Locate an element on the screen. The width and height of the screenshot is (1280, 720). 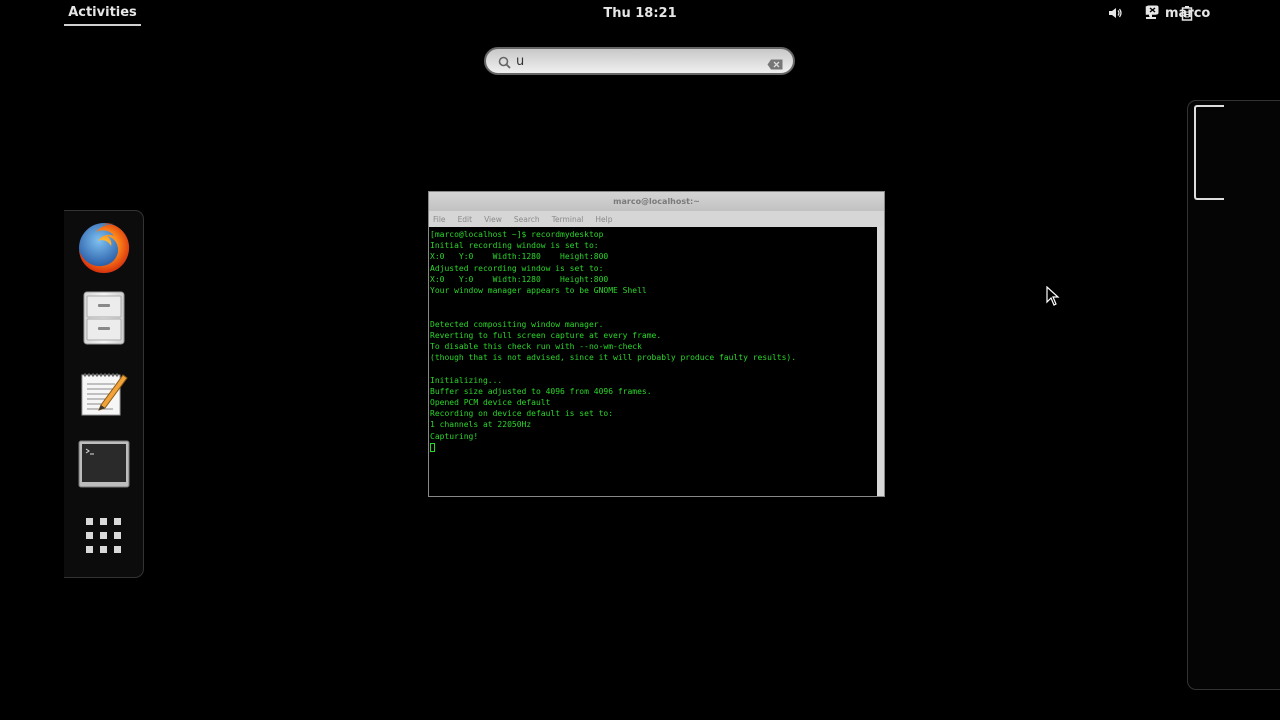
file-cabinet-icon is located at coordinates (104, 320).